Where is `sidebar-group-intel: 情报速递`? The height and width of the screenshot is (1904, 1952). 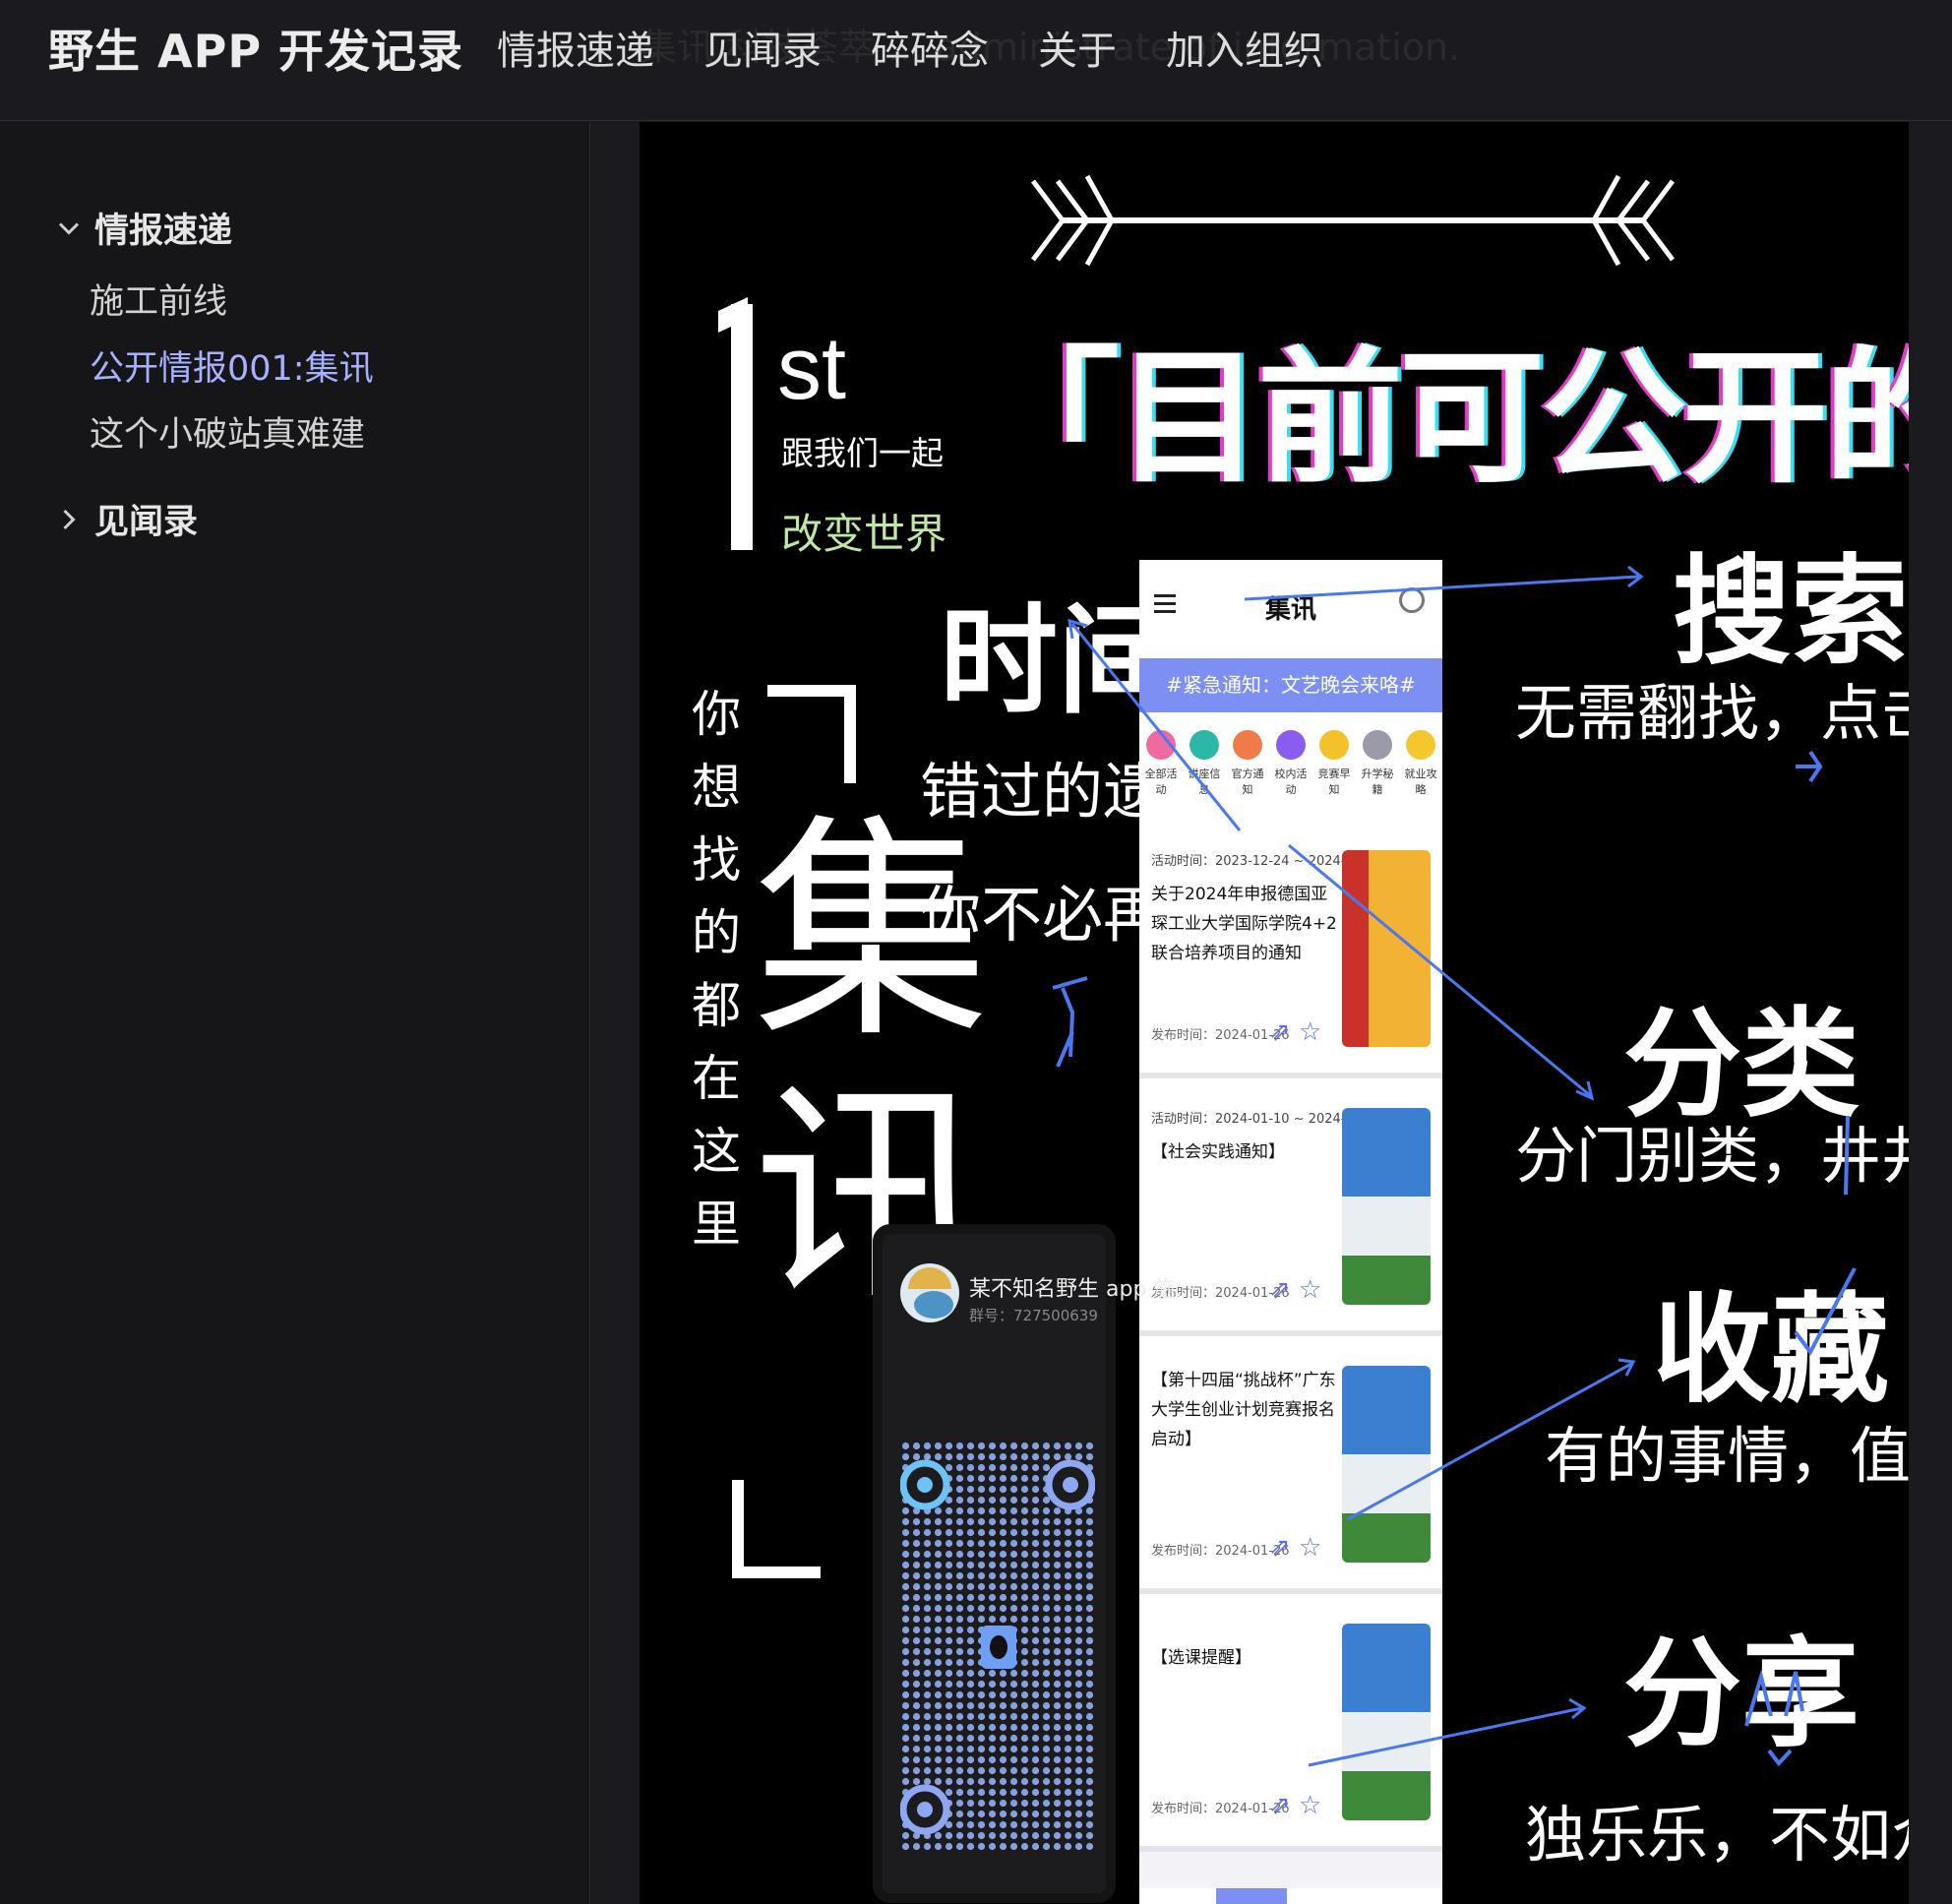 sidebar-group-intel: 情报速递 is located at coordinates (141, 228).